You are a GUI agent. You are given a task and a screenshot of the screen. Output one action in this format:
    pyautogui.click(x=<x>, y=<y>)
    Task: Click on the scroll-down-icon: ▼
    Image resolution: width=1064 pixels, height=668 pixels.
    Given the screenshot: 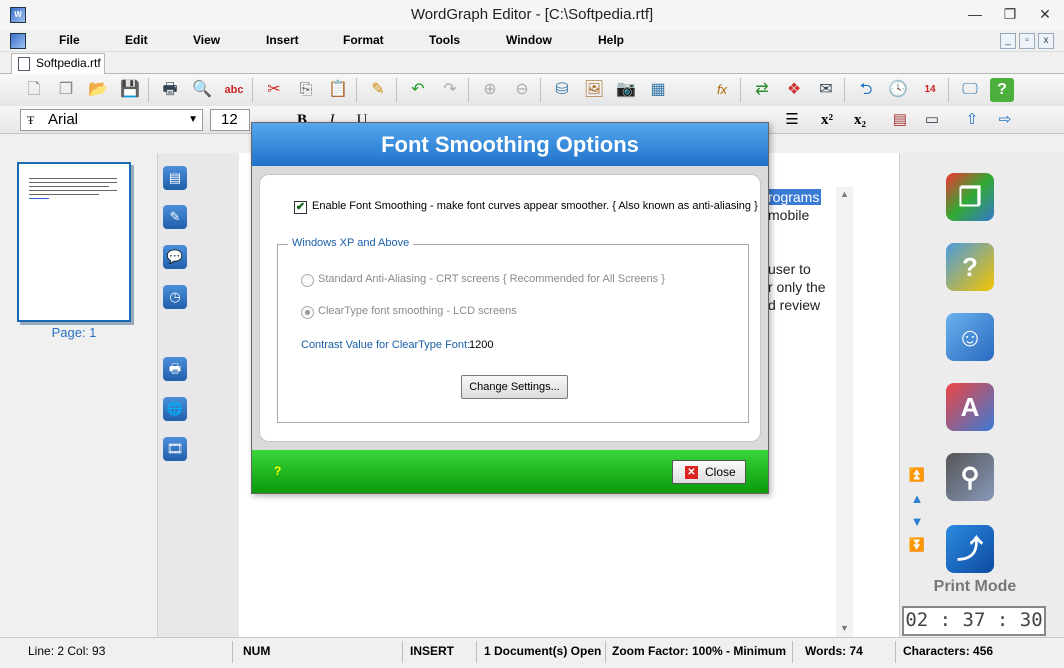 What is the action you would take?
    pyautogui.click(x=844, y=628)
    